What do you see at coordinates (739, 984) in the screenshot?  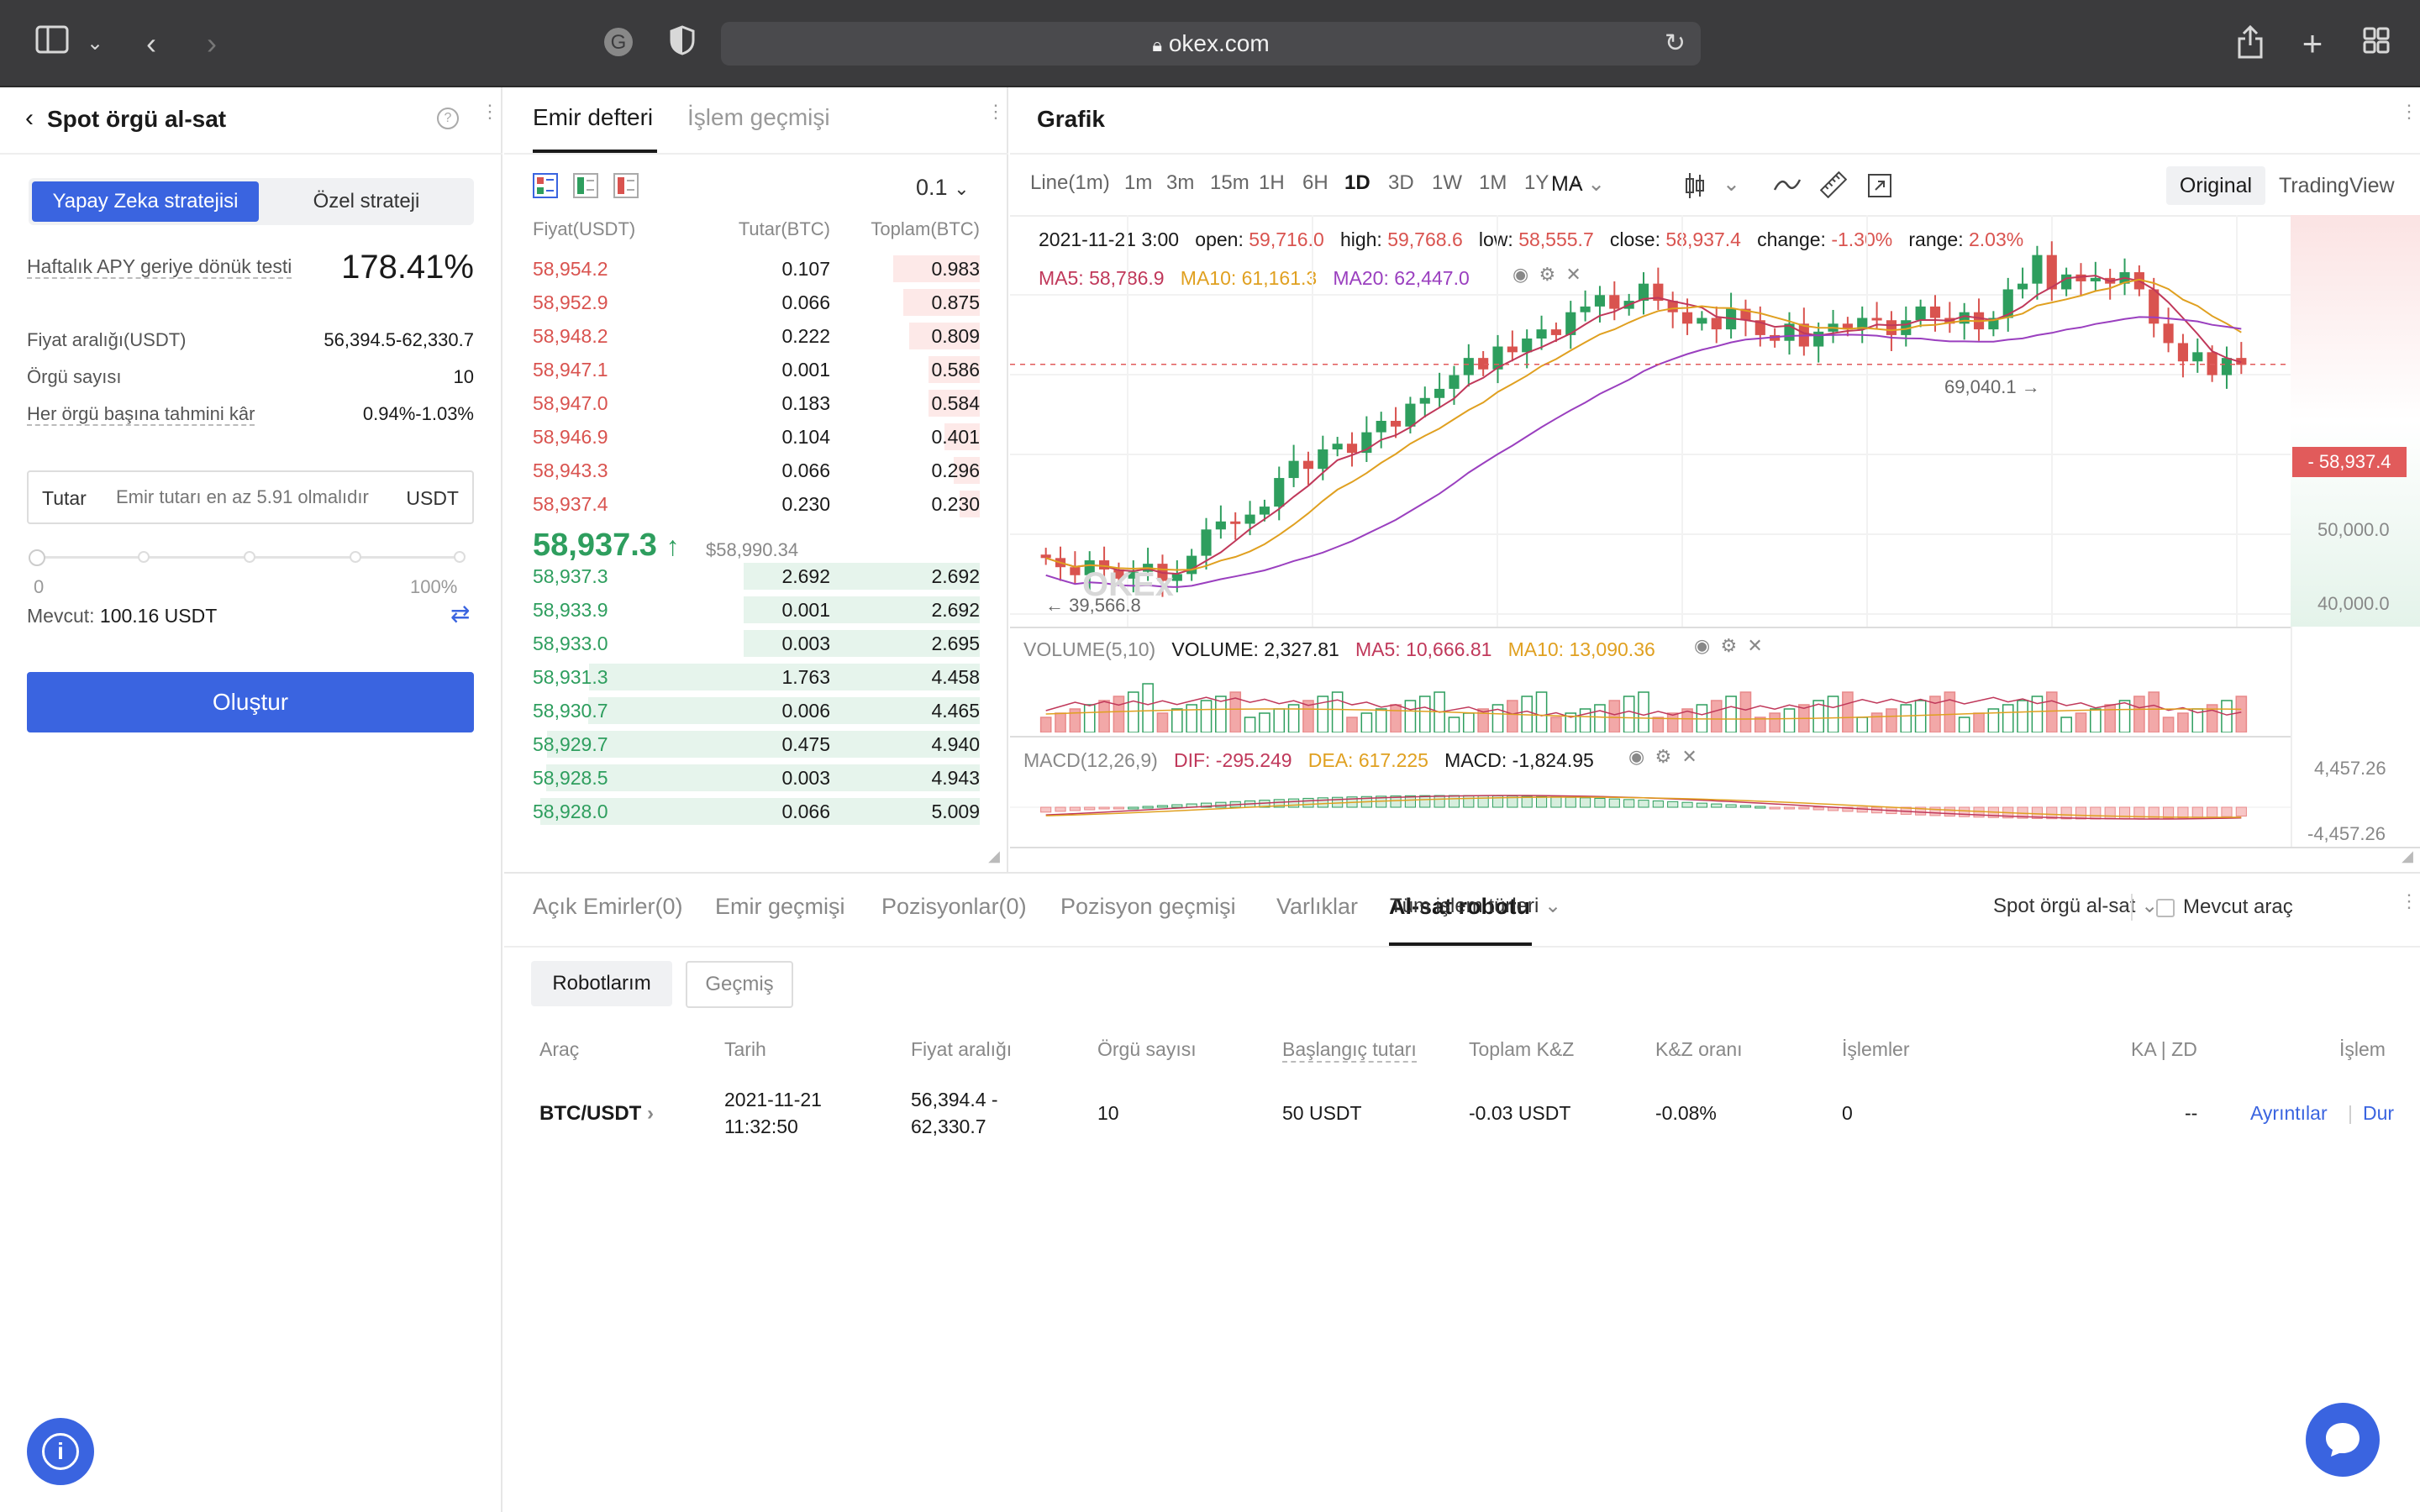 I see `history-tab: Geçmiş` at bounding box center [739, 984].